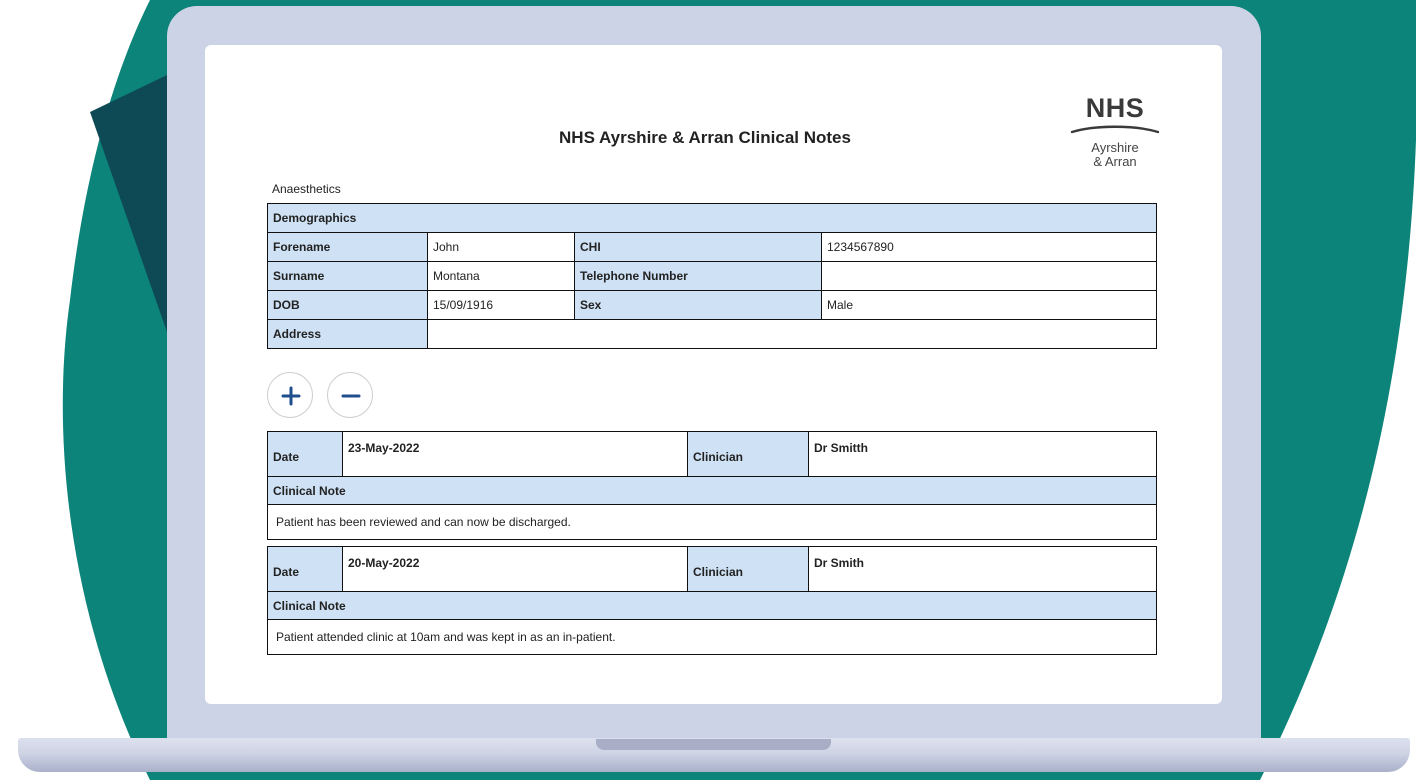 The width and height of the screenshot is (1416, 780). I want to click on collapse-all-button, so click(350, 395).